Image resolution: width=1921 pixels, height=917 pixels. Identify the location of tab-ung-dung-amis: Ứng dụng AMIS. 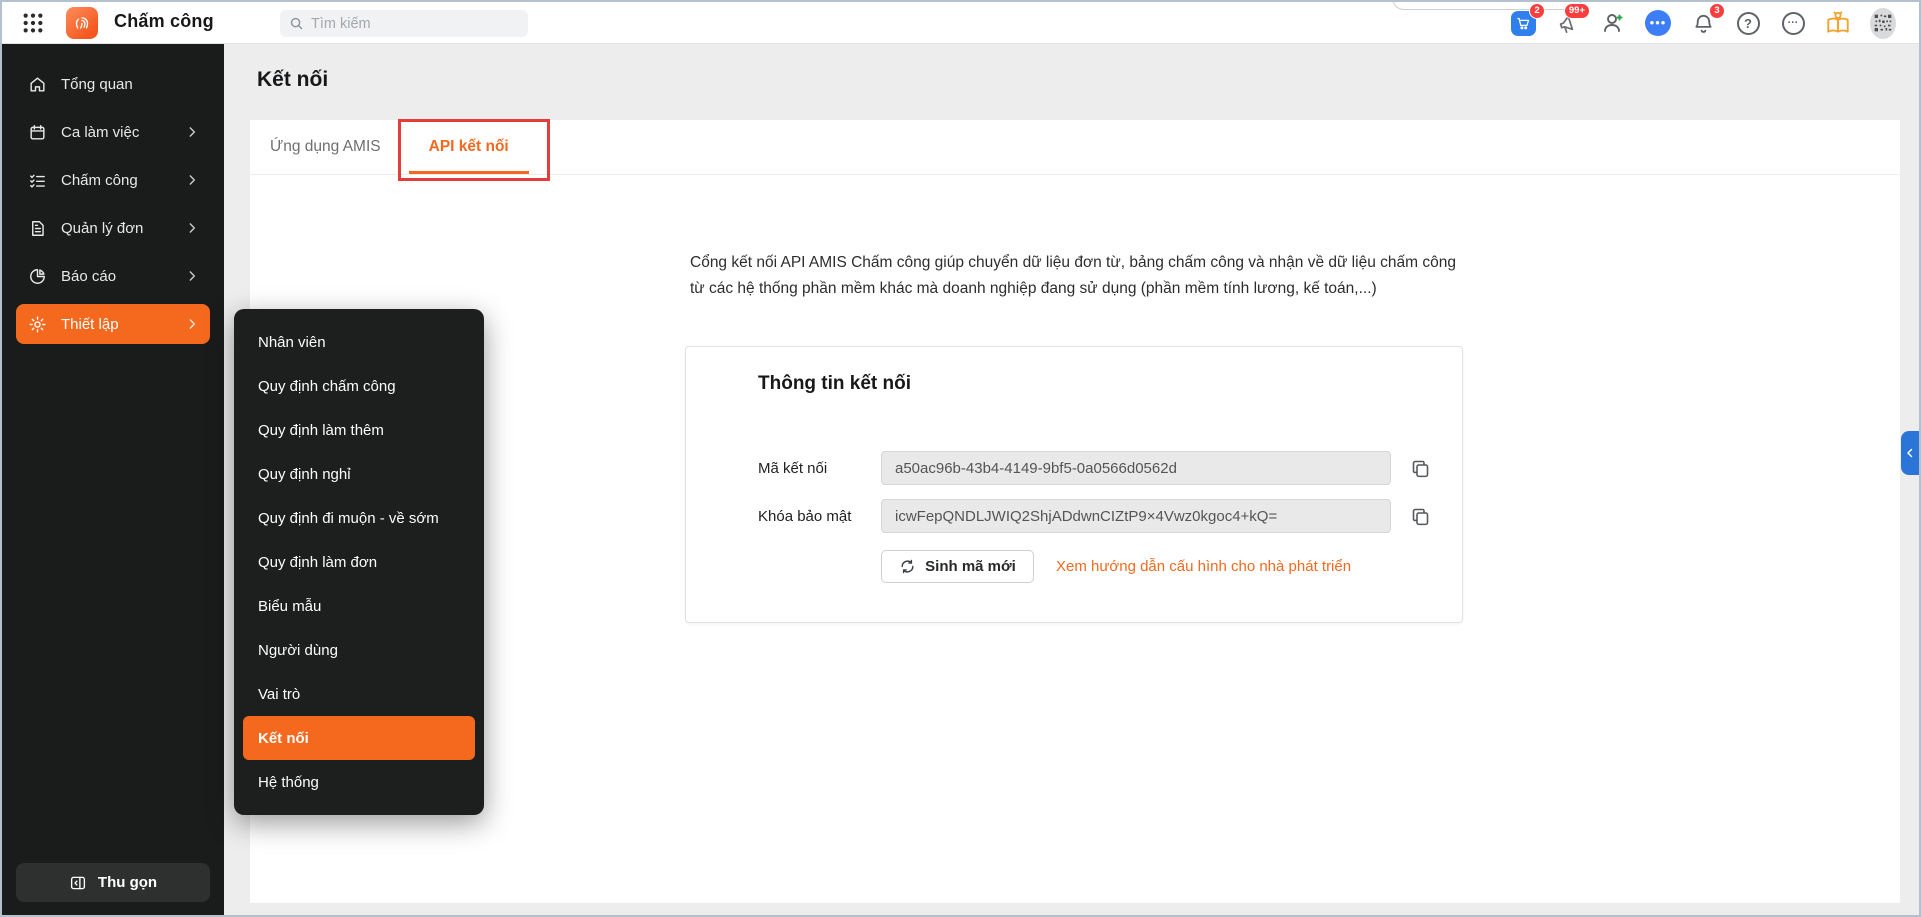
(325, 147).